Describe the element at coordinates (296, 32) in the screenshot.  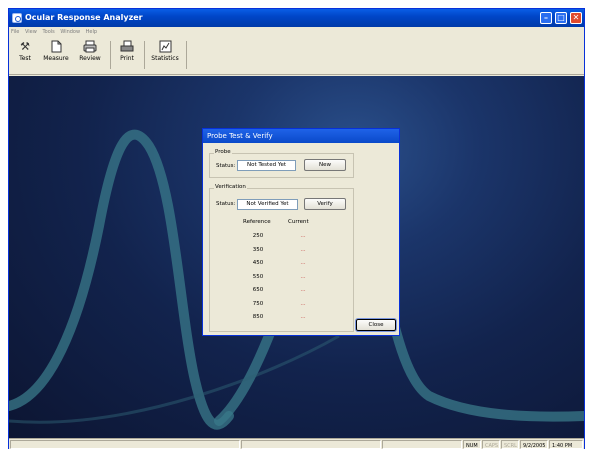
I see `menu-bar: File View Tools Window Help` at that location.